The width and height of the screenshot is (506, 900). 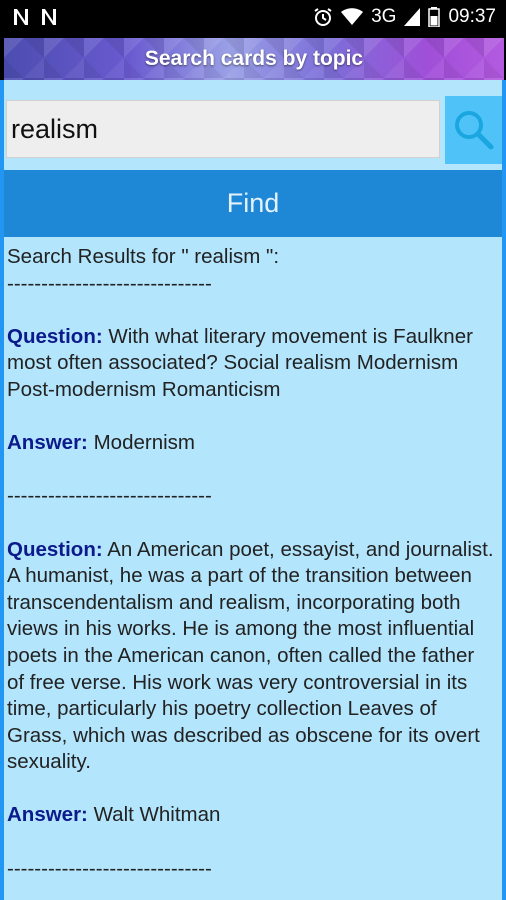 What do you see at coordinates (253, 203) in the screenshot?
I see `find-button: Find` at bounding box center [253, 203].